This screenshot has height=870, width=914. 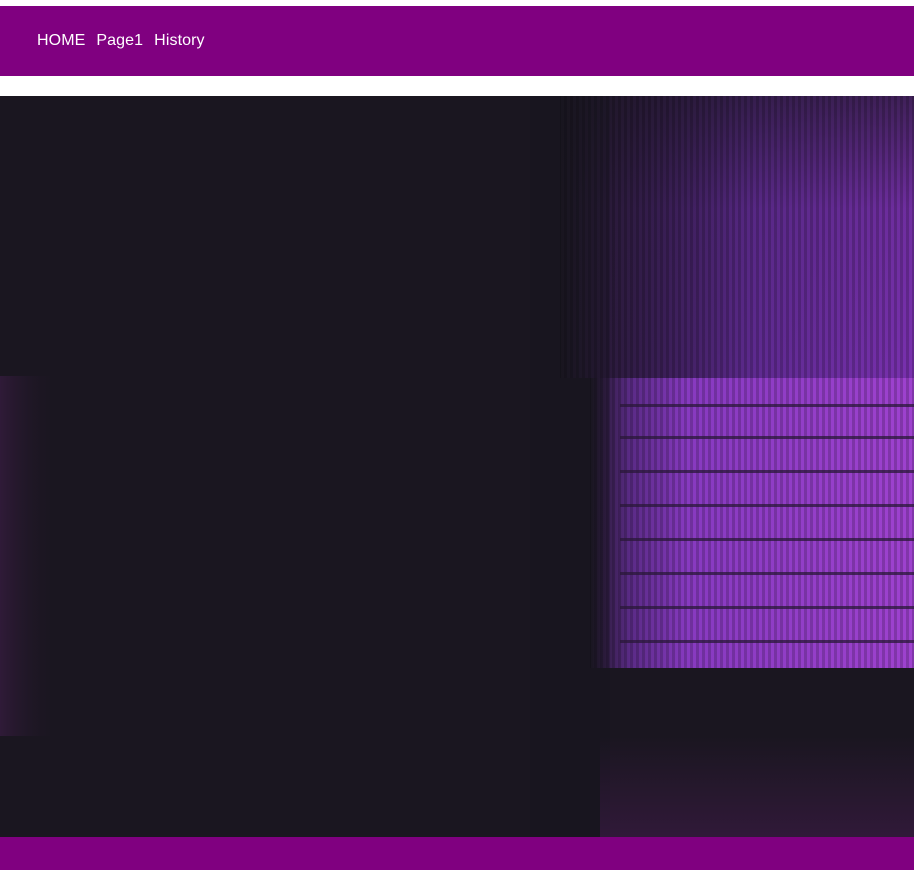 What do you see at coordinates (457, 41) in the screenshot?
I see `header-bar: HOME Page1 History` at bounding box center [457, 41].